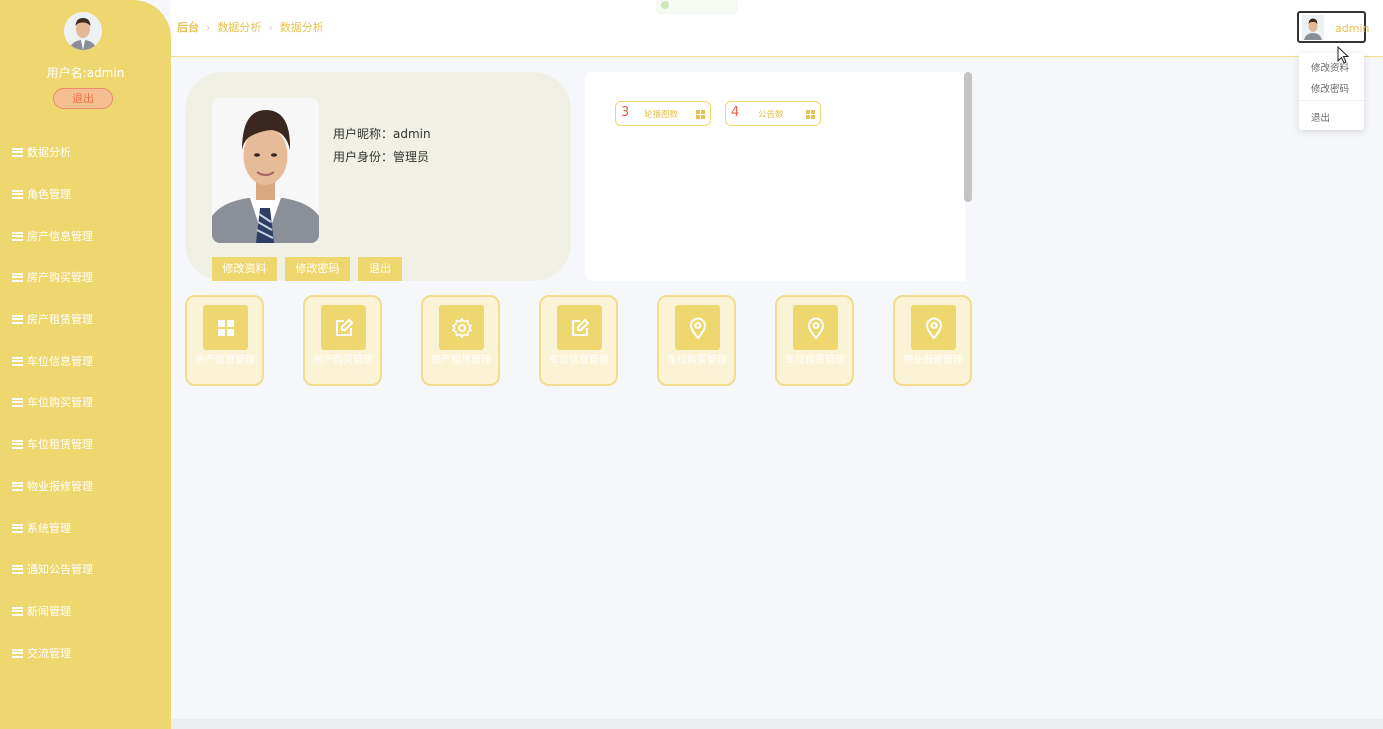  What do you see at coordinates (60, 361) in the screenshot?
I see `sidebar-item-label: 车位信息管理` at bounding box center [60, 361].